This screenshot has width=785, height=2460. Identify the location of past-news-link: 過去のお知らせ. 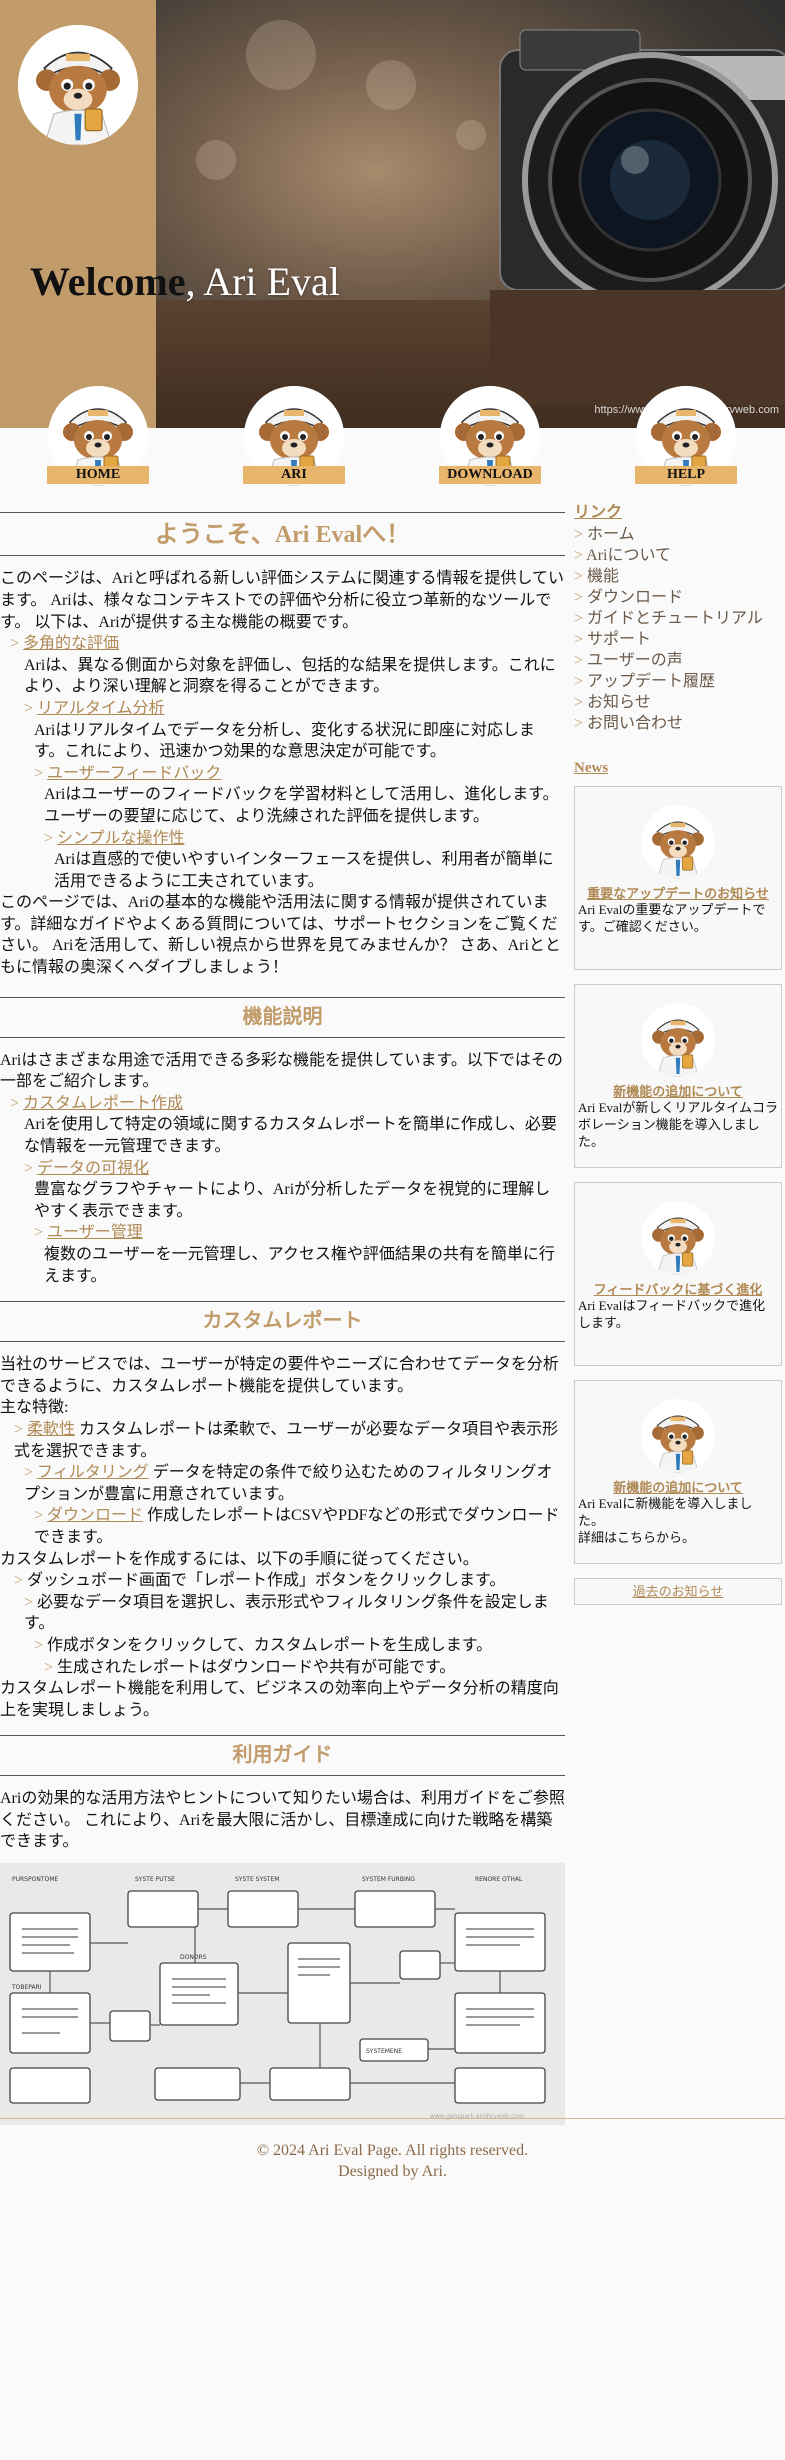
(678, 1591).